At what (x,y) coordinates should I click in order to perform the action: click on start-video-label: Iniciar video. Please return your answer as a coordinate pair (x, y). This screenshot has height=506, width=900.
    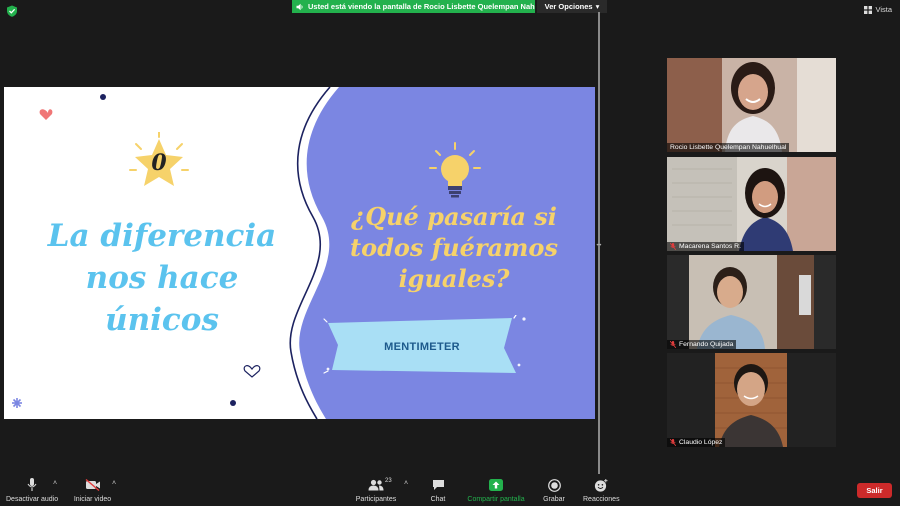
    Looking at the image, I should click on (92, 499).